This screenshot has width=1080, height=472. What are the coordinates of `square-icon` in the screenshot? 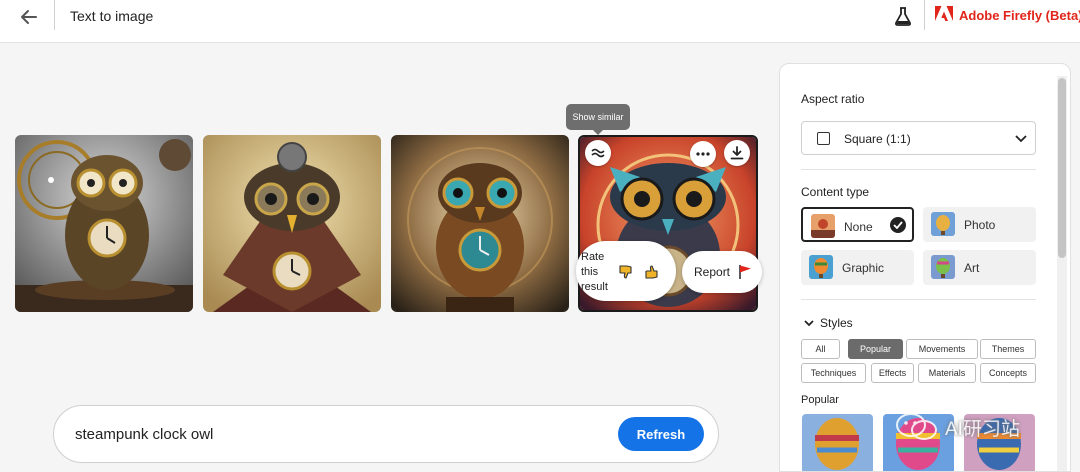 It's located at (823, 138).